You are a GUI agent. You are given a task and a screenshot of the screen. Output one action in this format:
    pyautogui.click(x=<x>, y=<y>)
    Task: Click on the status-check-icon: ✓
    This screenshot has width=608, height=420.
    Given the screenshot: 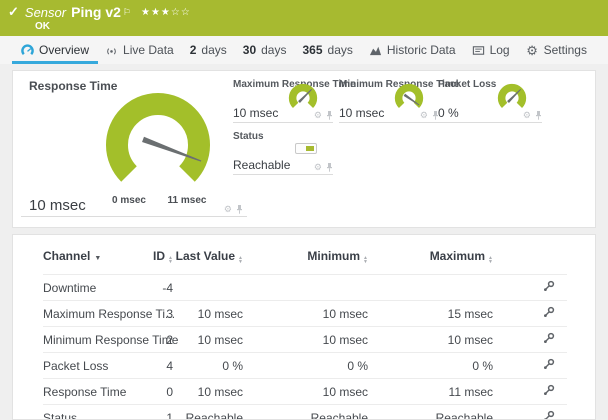 What is the action you would take?
    pyautogui.click(x=13, y=11)
    